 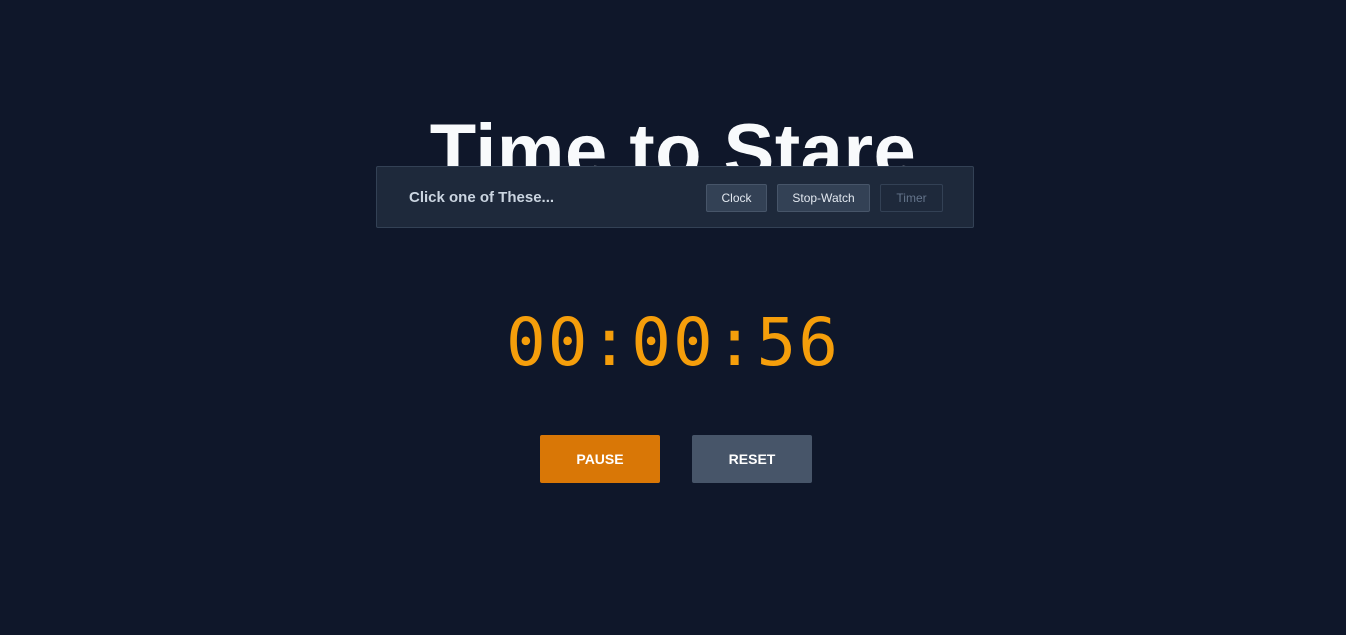 What do you see at coordinates (752, 459) in the screenshot?
I see `reset-button: RESET` at bounding box center [752, 459].